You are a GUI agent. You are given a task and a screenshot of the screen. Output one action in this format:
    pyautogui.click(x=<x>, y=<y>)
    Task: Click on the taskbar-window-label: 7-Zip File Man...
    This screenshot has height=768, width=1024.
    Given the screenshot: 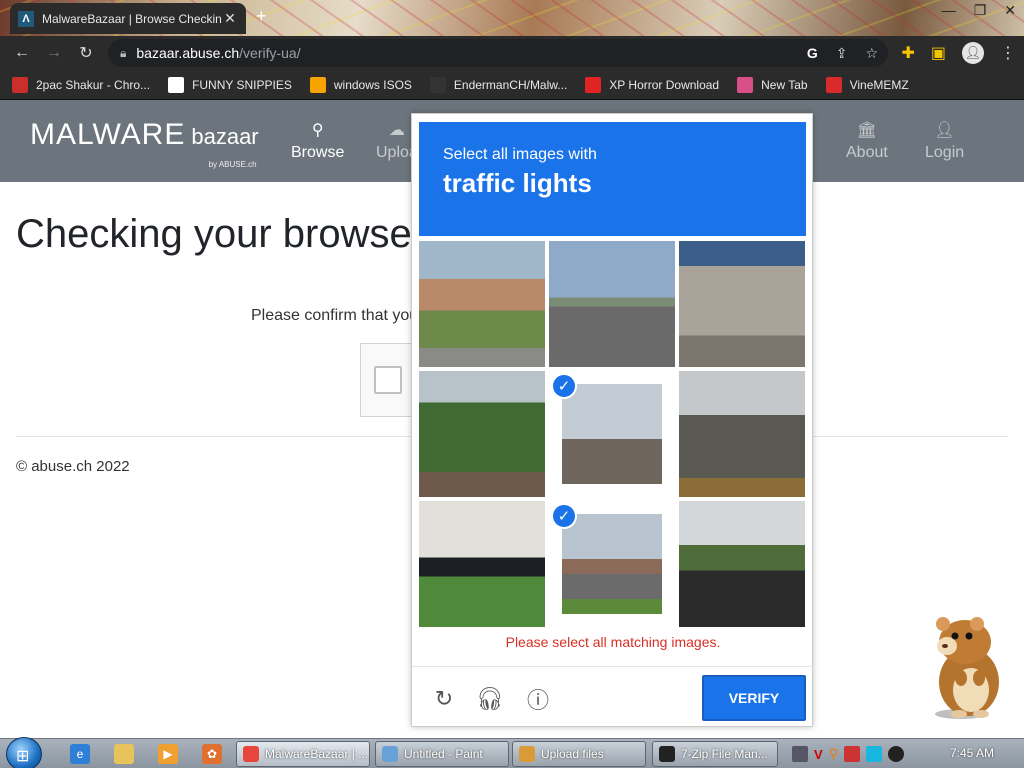 What is the action you would take?
    pyautogui.click(x=724, y=754)
    